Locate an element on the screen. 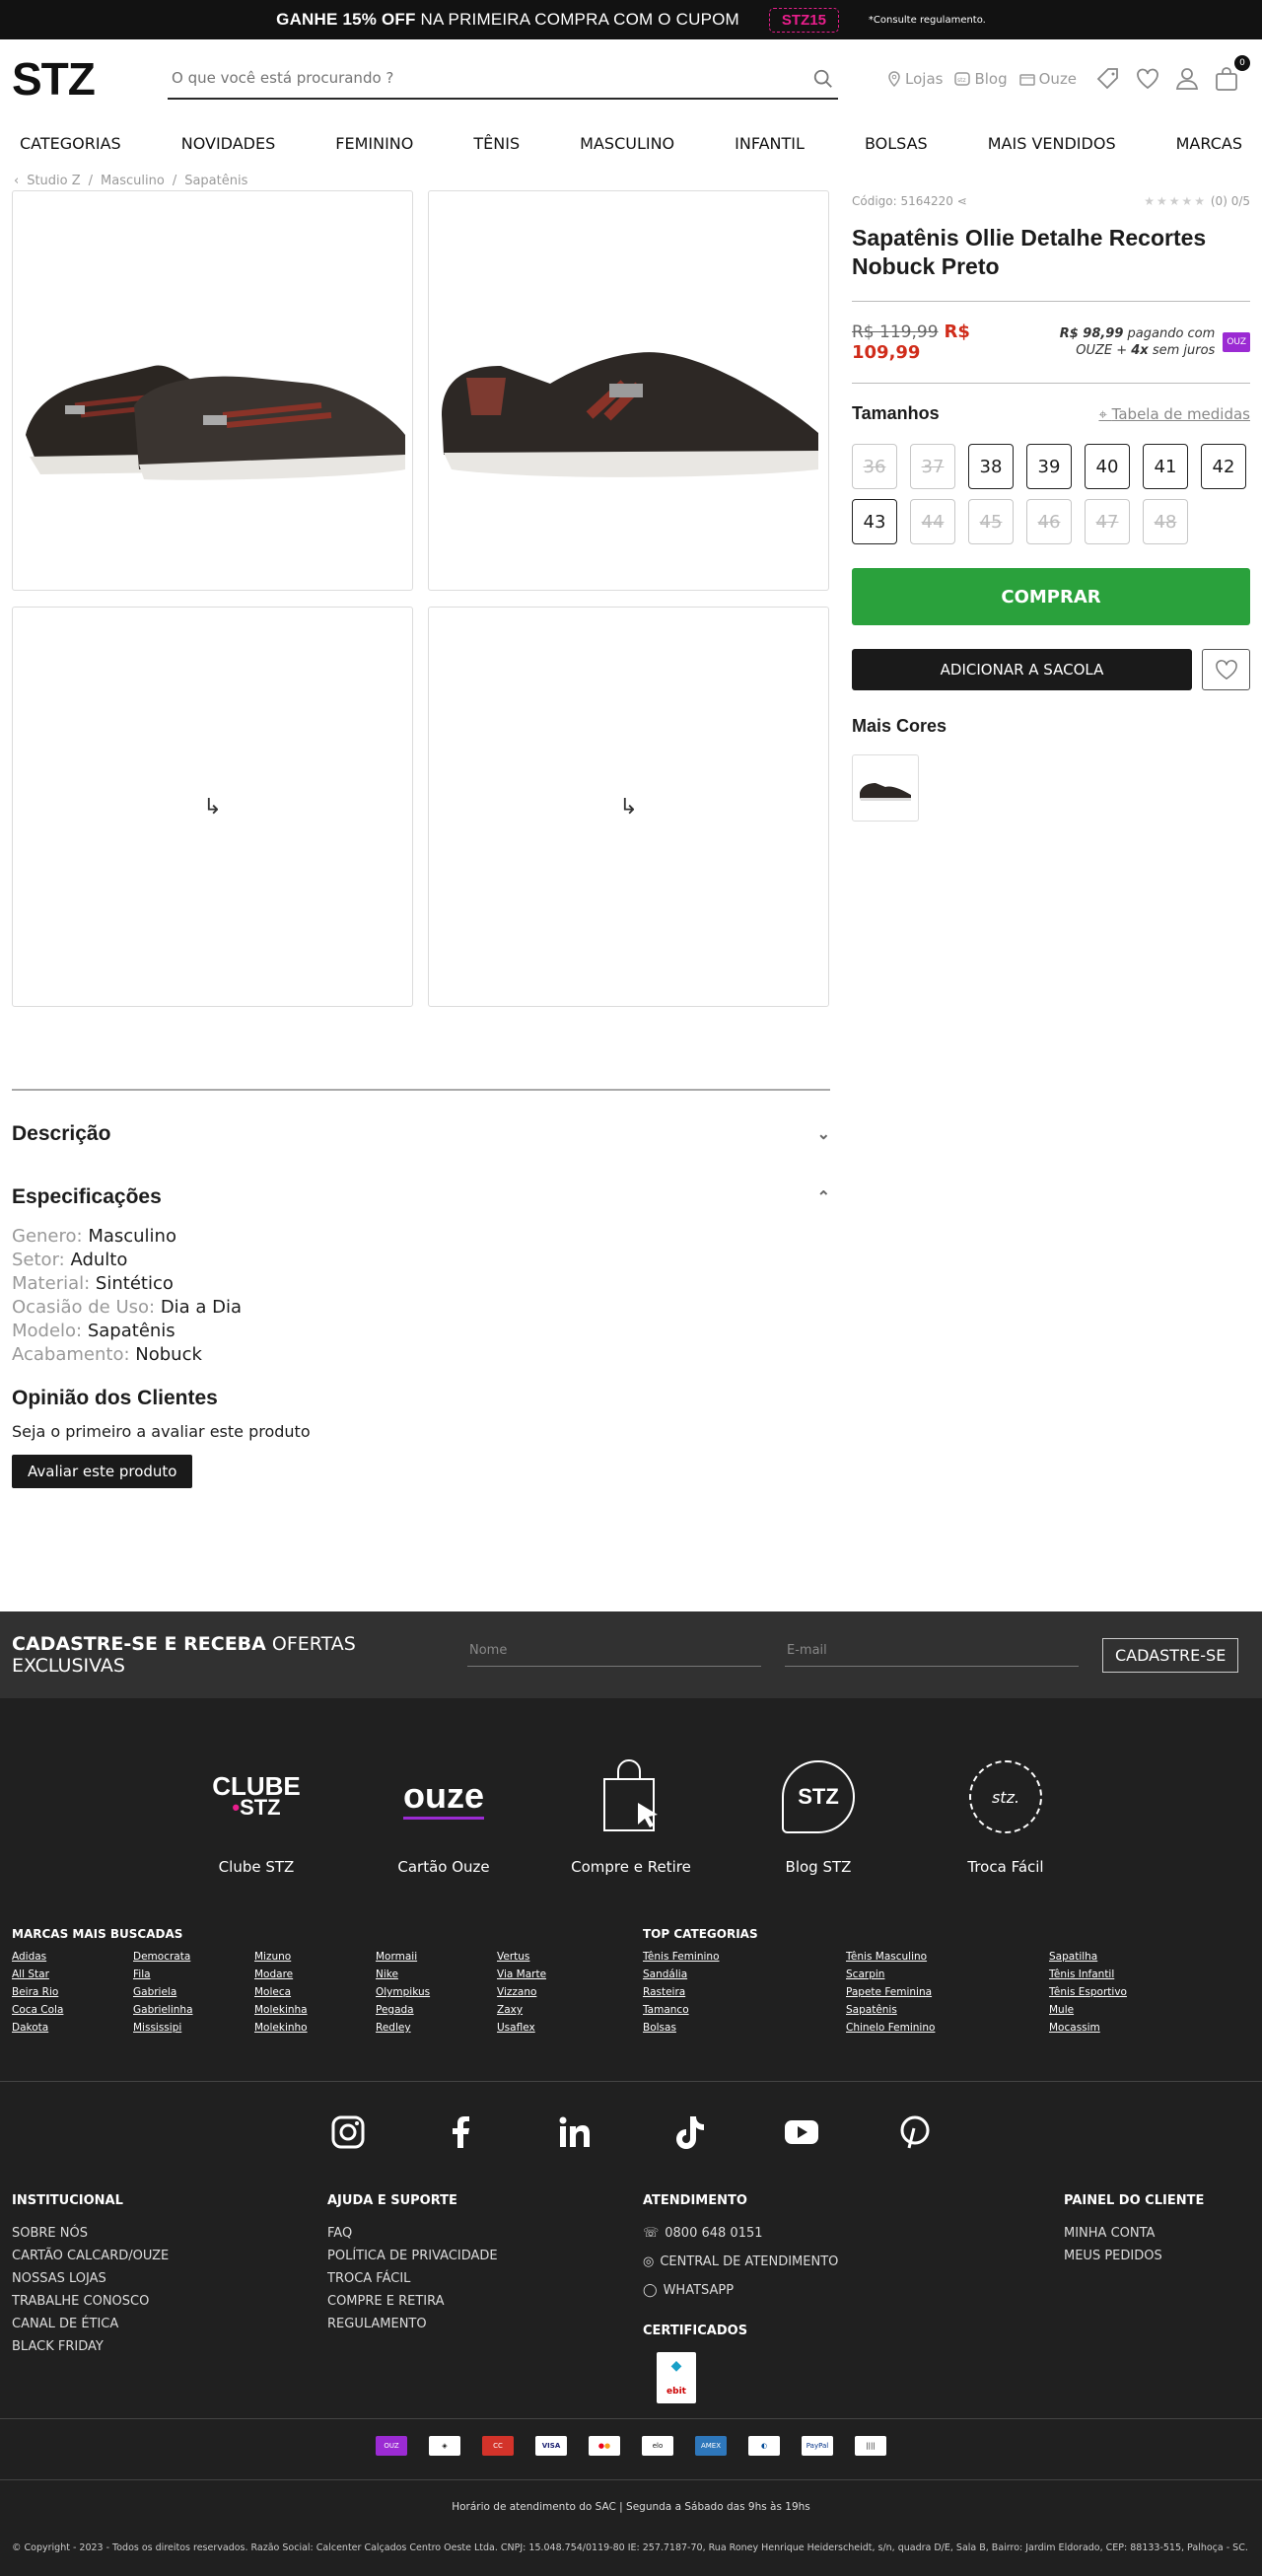 The height and width of the screenshot is (2576, 1262). category-link: Sapatilha is located at coordinates (1150, 1957).